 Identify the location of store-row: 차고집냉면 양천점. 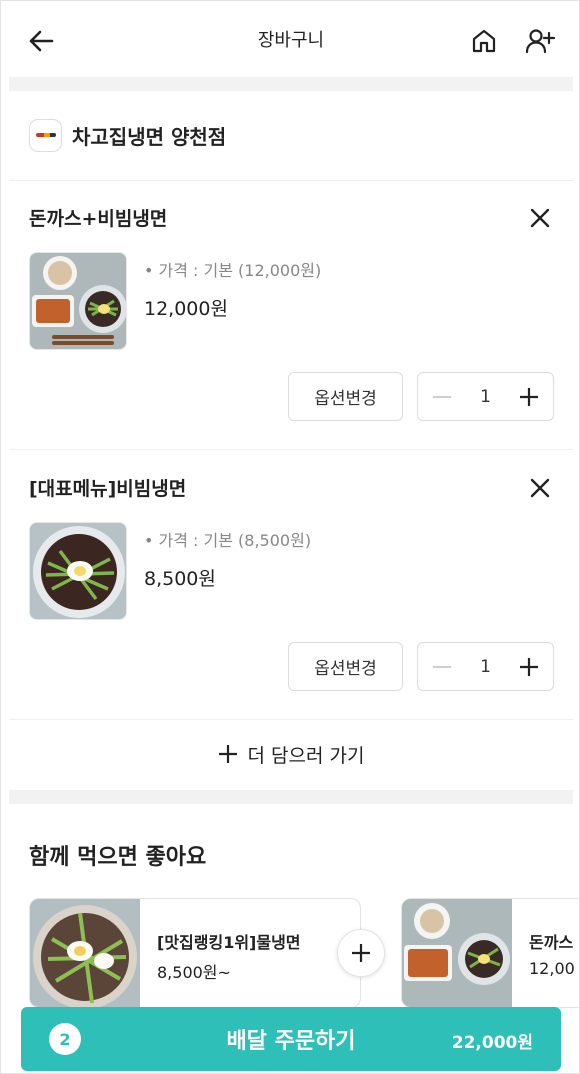
(127, 135).